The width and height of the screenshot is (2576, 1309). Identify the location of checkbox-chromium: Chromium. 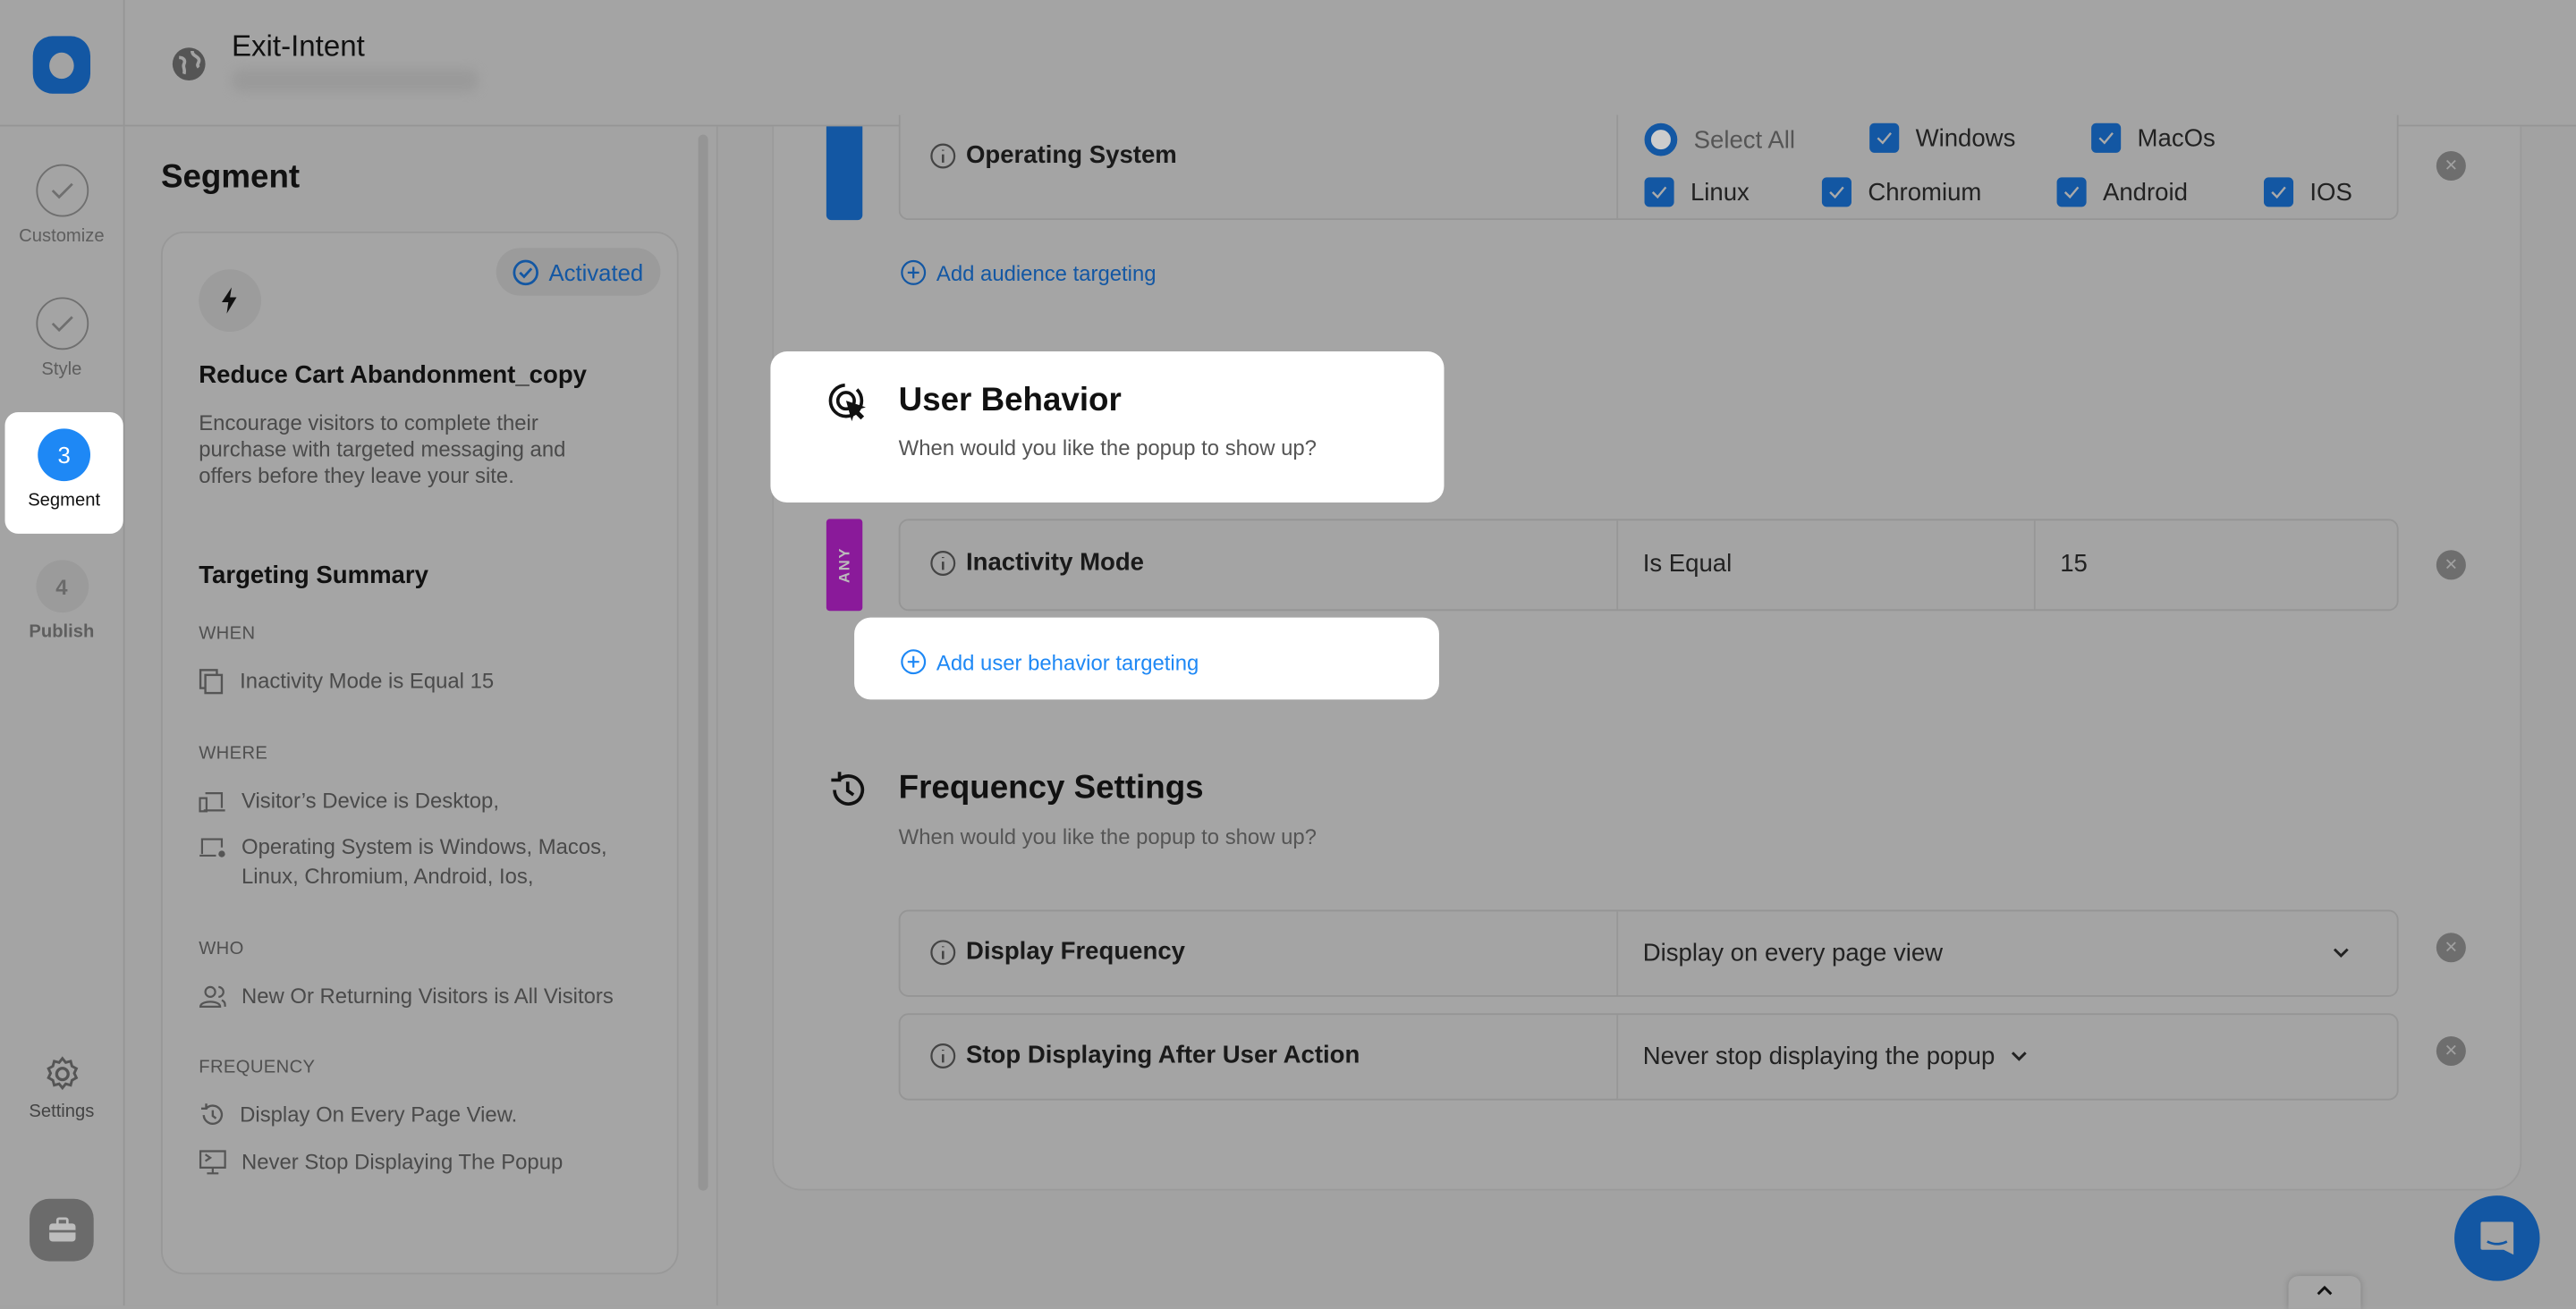
(1901, 192).